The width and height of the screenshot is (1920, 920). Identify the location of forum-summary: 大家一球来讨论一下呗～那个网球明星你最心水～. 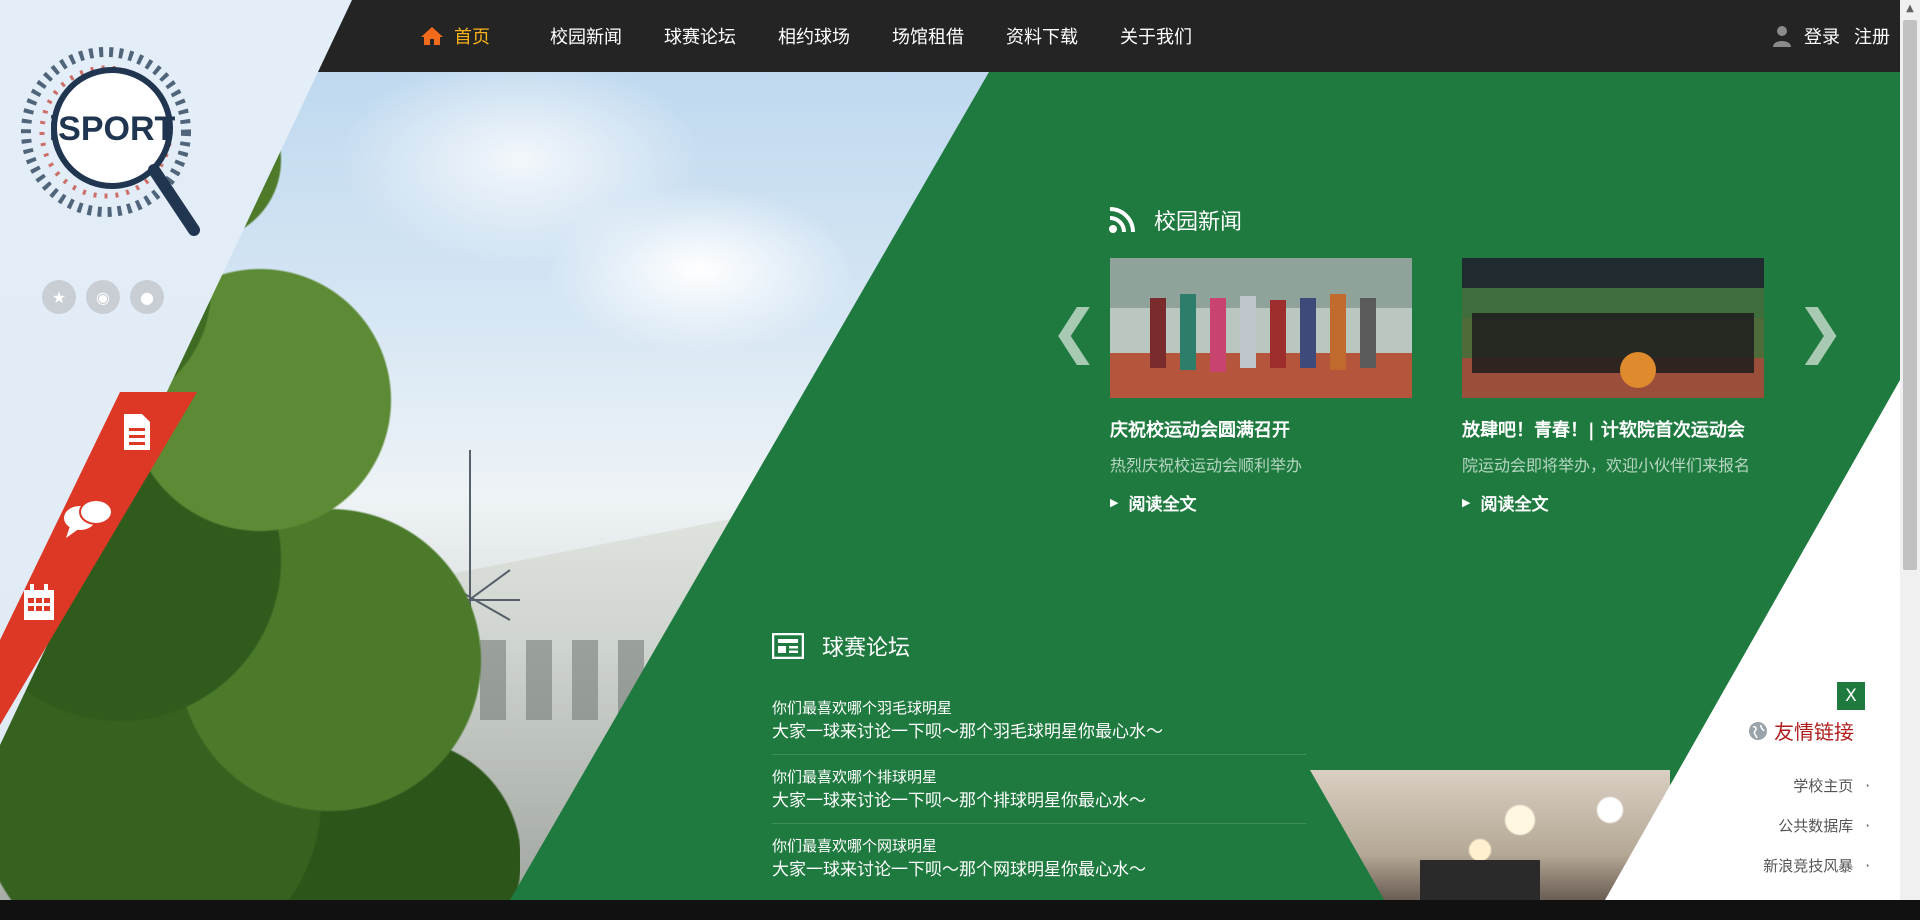
(959, 870).